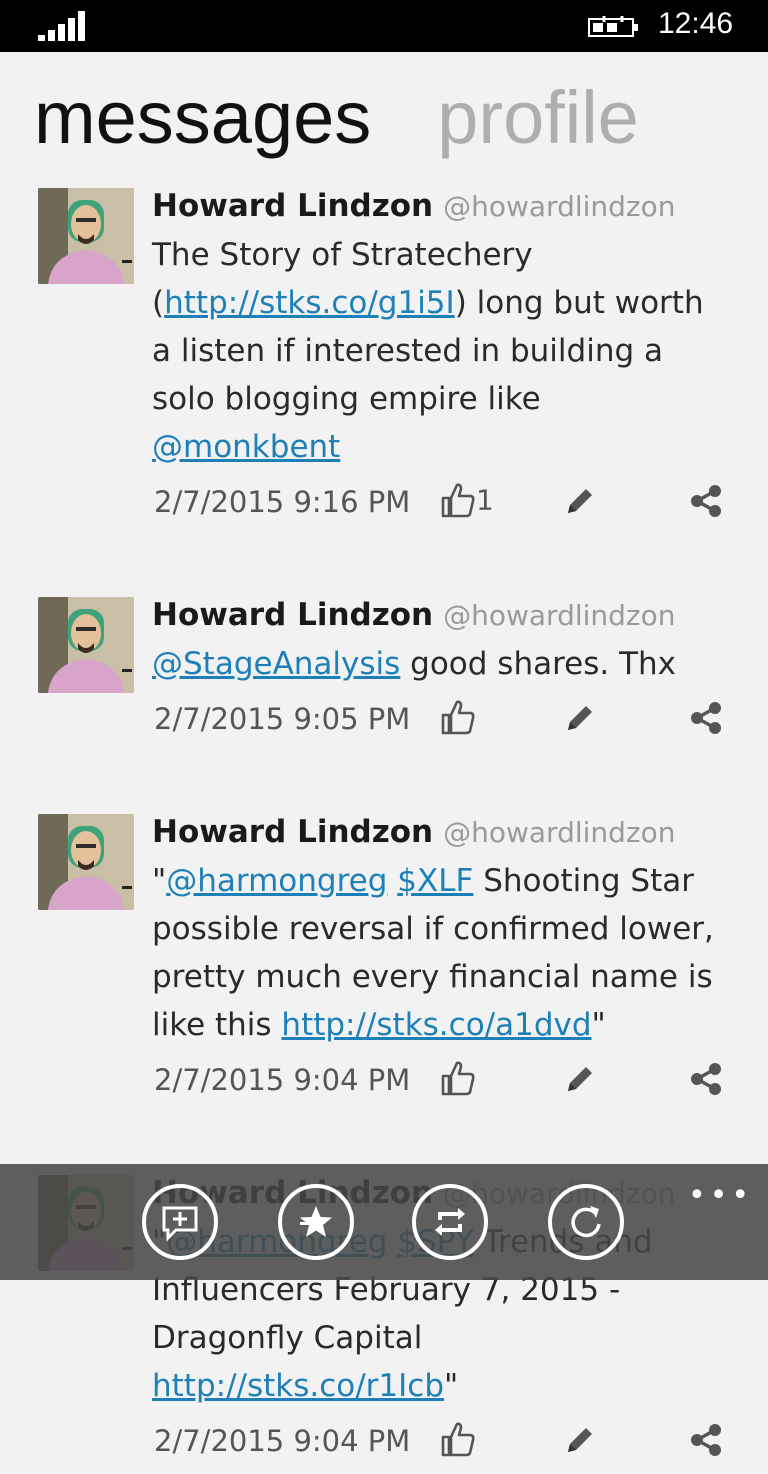 The width and height of the screenshot is (768, 1474). Describe the element at coordinates (720, 1195) in the screenshot. I see `more-options-button: •••` at that location.